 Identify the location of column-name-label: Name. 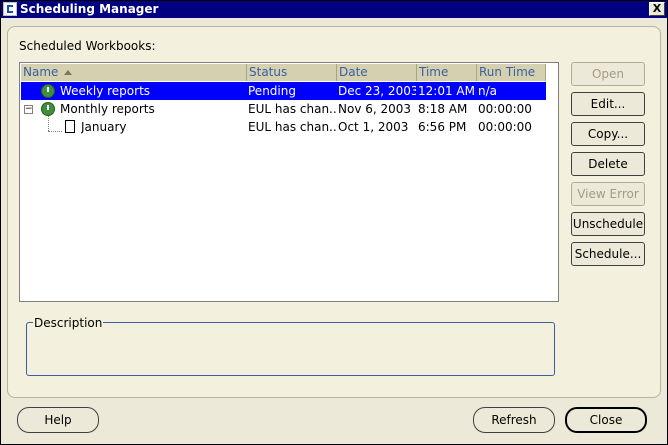
(41, 72).